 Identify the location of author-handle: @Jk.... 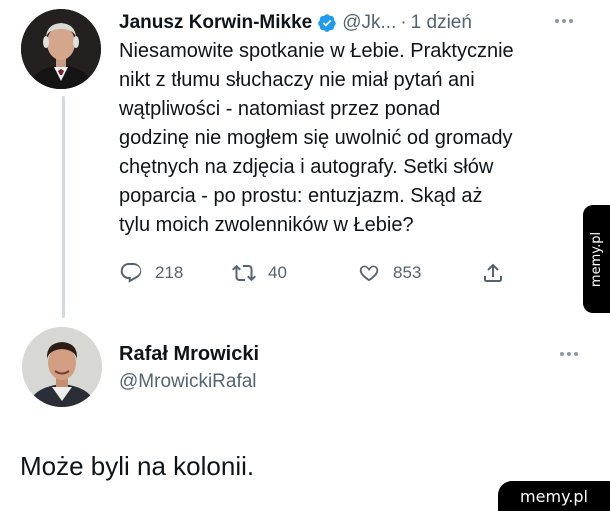
(369, 23).